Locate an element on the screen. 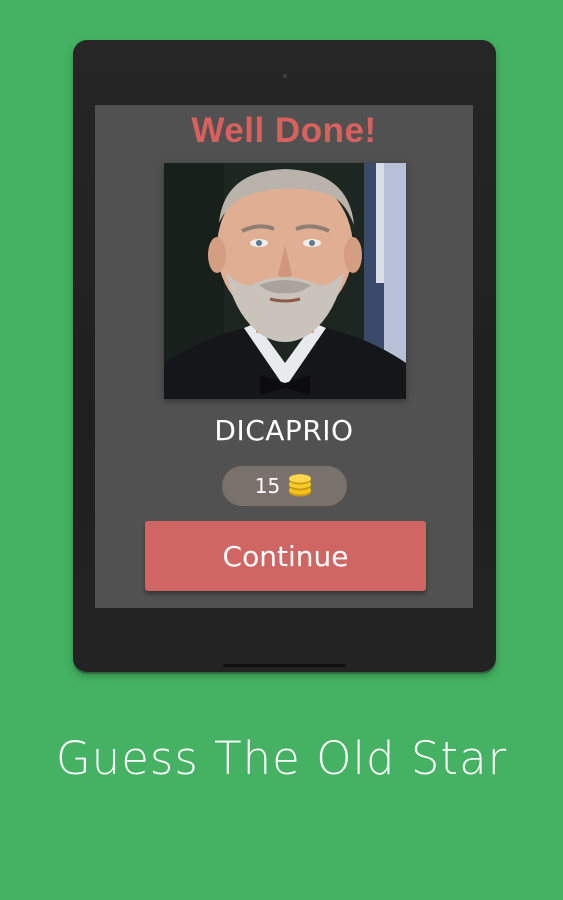 This screenshot has height=900, width=563. app-title: Guess The Old Star is located at coordinates (281, 758).